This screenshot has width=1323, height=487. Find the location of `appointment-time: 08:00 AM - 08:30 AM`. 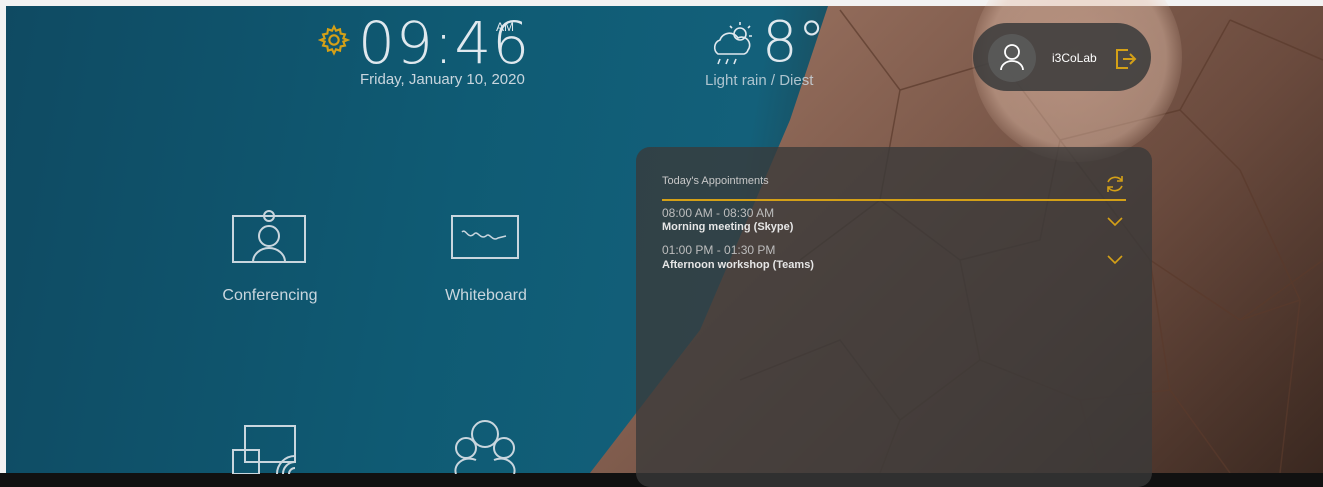

appointment-time: 08:00 AM - 08:30 AM is located at coordinates (718, 213).